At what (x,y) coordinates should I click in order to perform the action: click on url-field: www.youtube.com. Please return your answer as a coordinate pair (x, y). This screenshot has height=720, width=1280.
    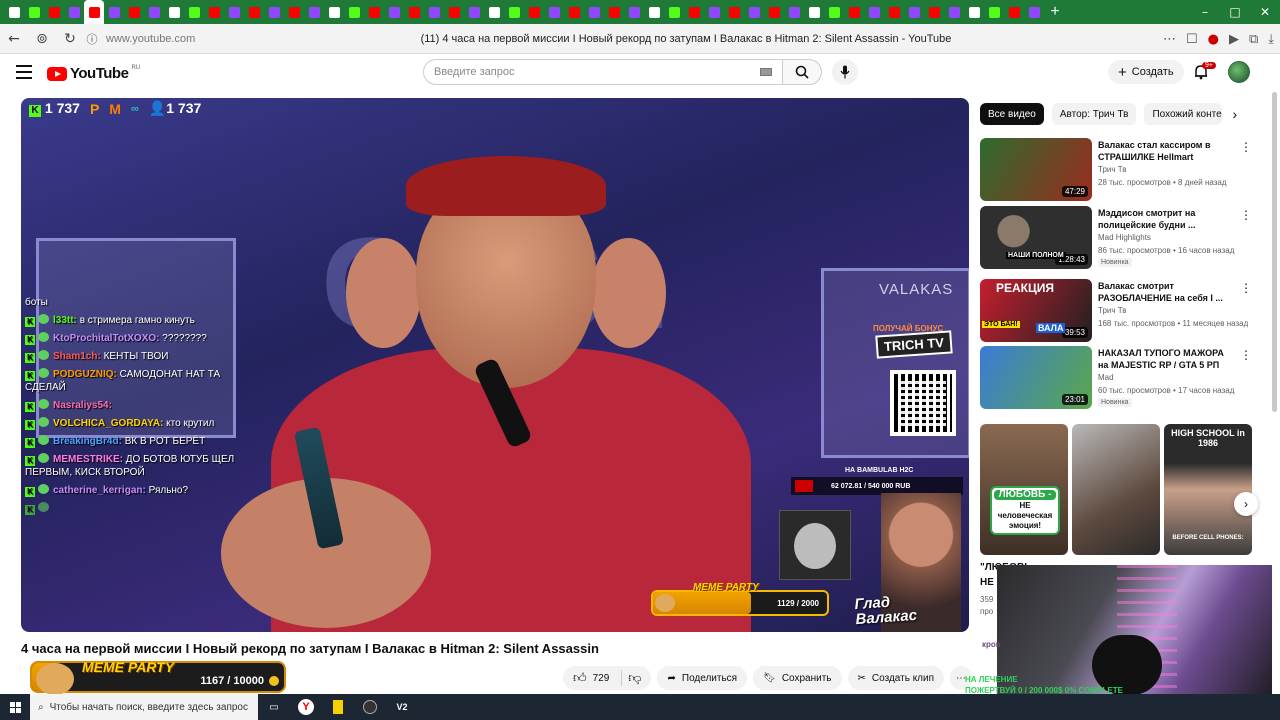
    Looking at the image, I should click on (241, 39).